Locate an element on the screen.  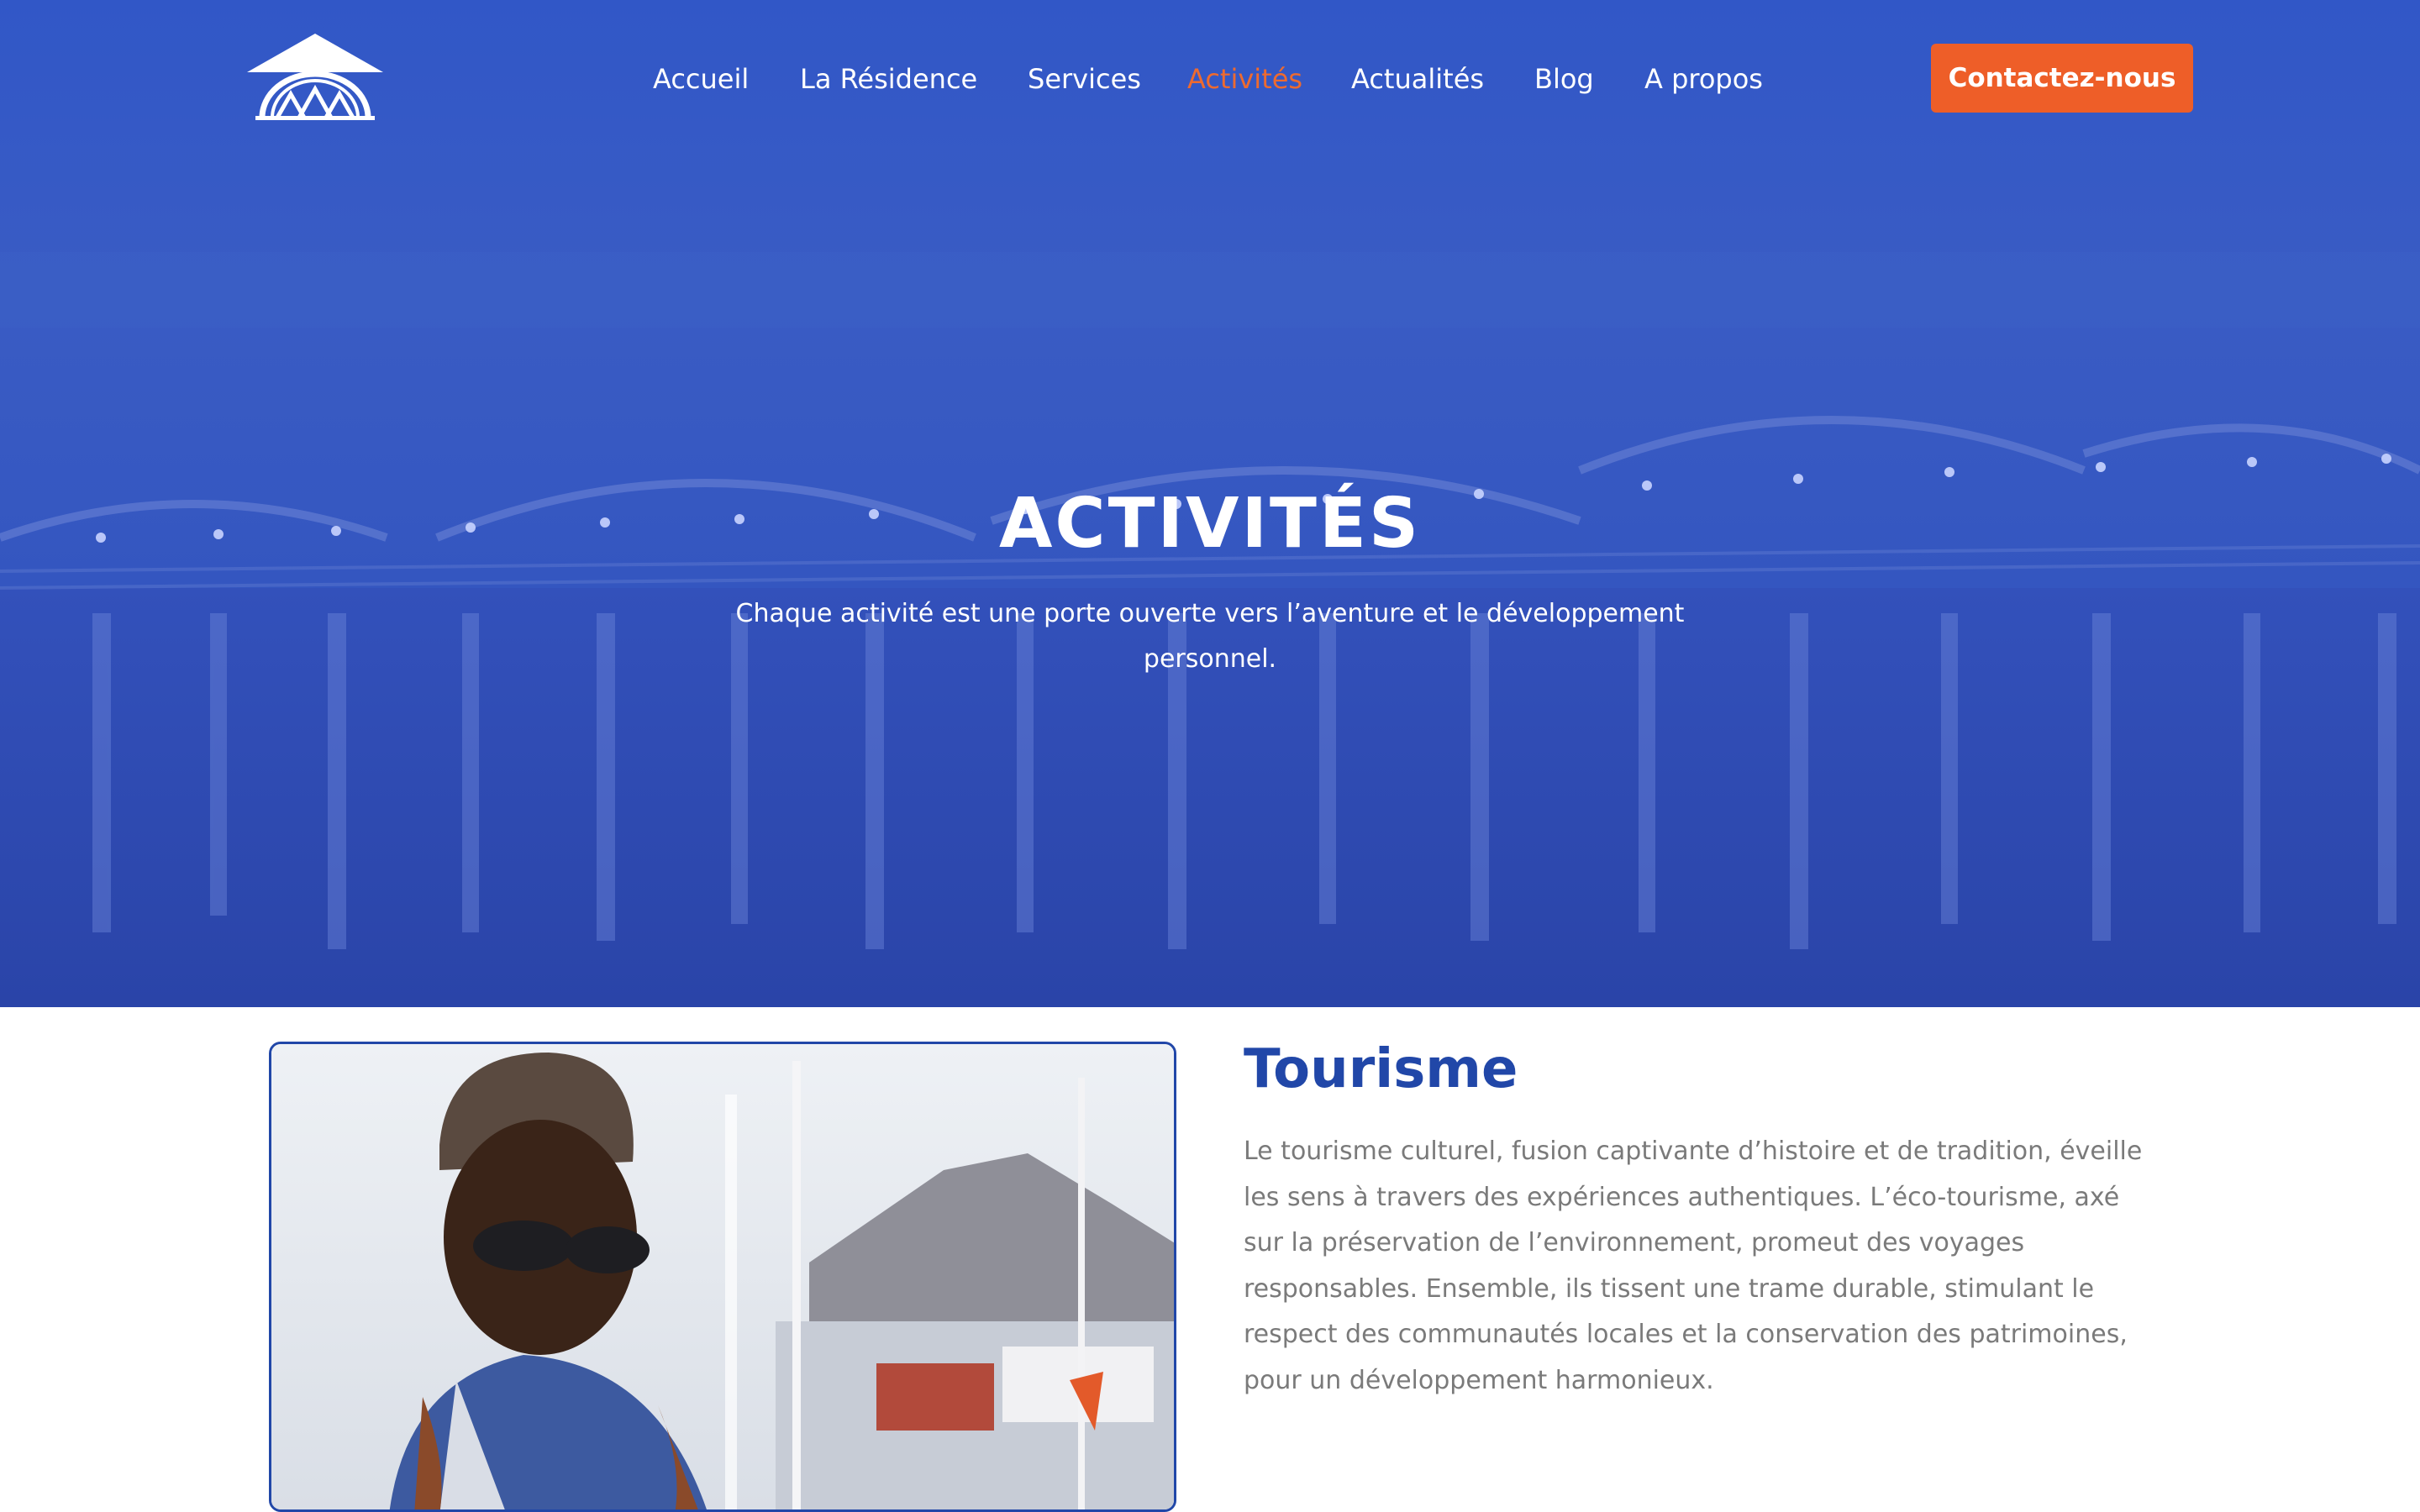
nav-item-la-residence: La Résidence is located at coordinates (889, 79).